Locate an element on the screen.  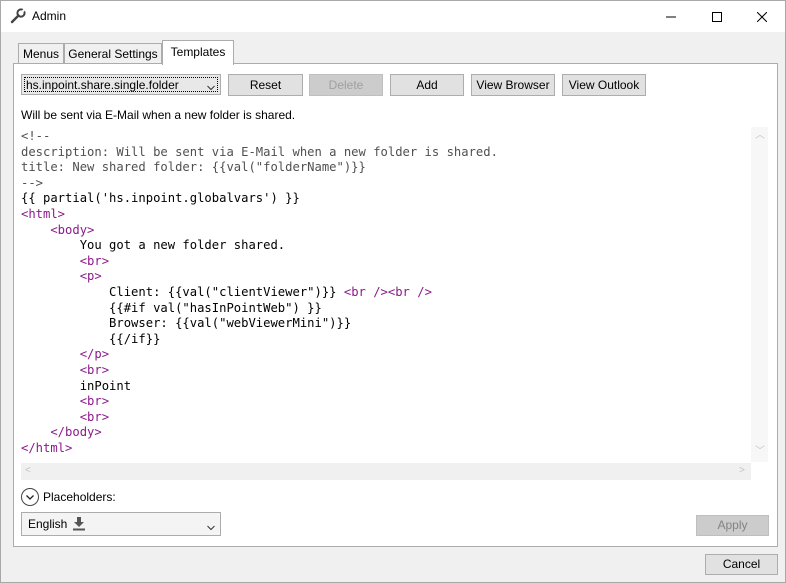
code-line: {{#if val("hasInPointWeb") }} is located at coordinates (259, 309).